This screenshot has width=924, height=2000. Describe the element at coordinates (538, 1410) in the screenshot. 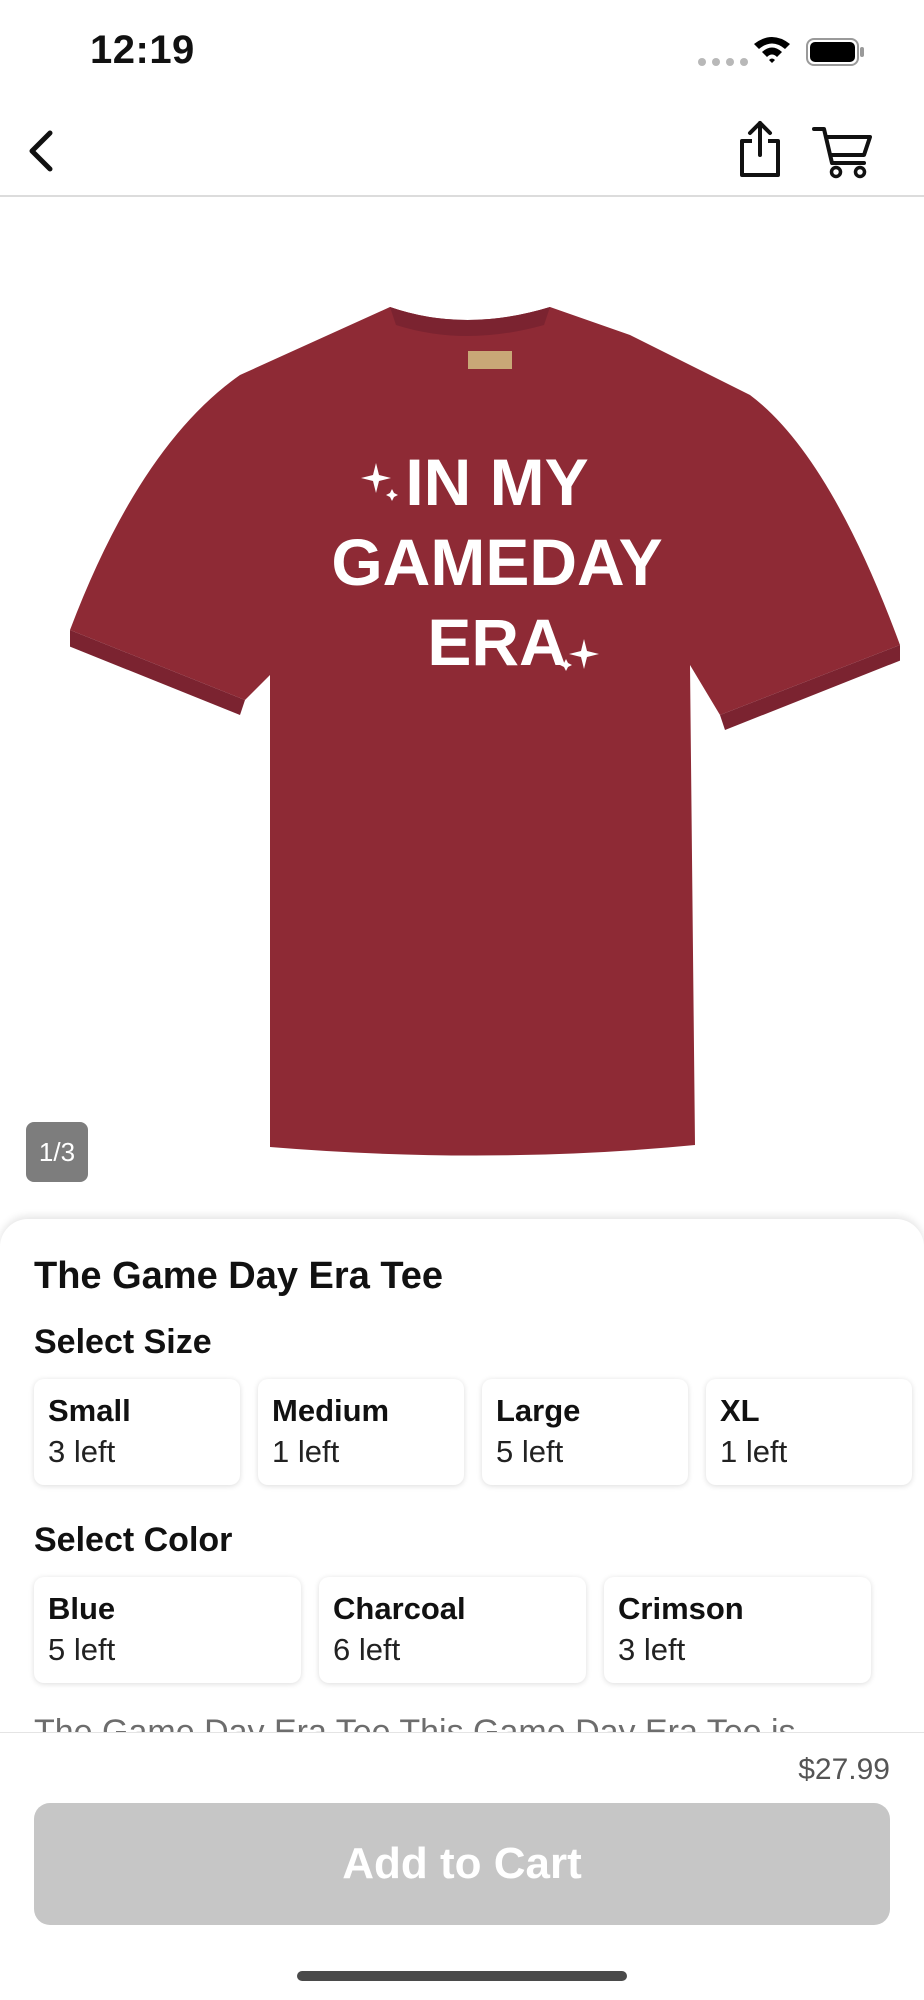

I see `option-name: Large` at that location.